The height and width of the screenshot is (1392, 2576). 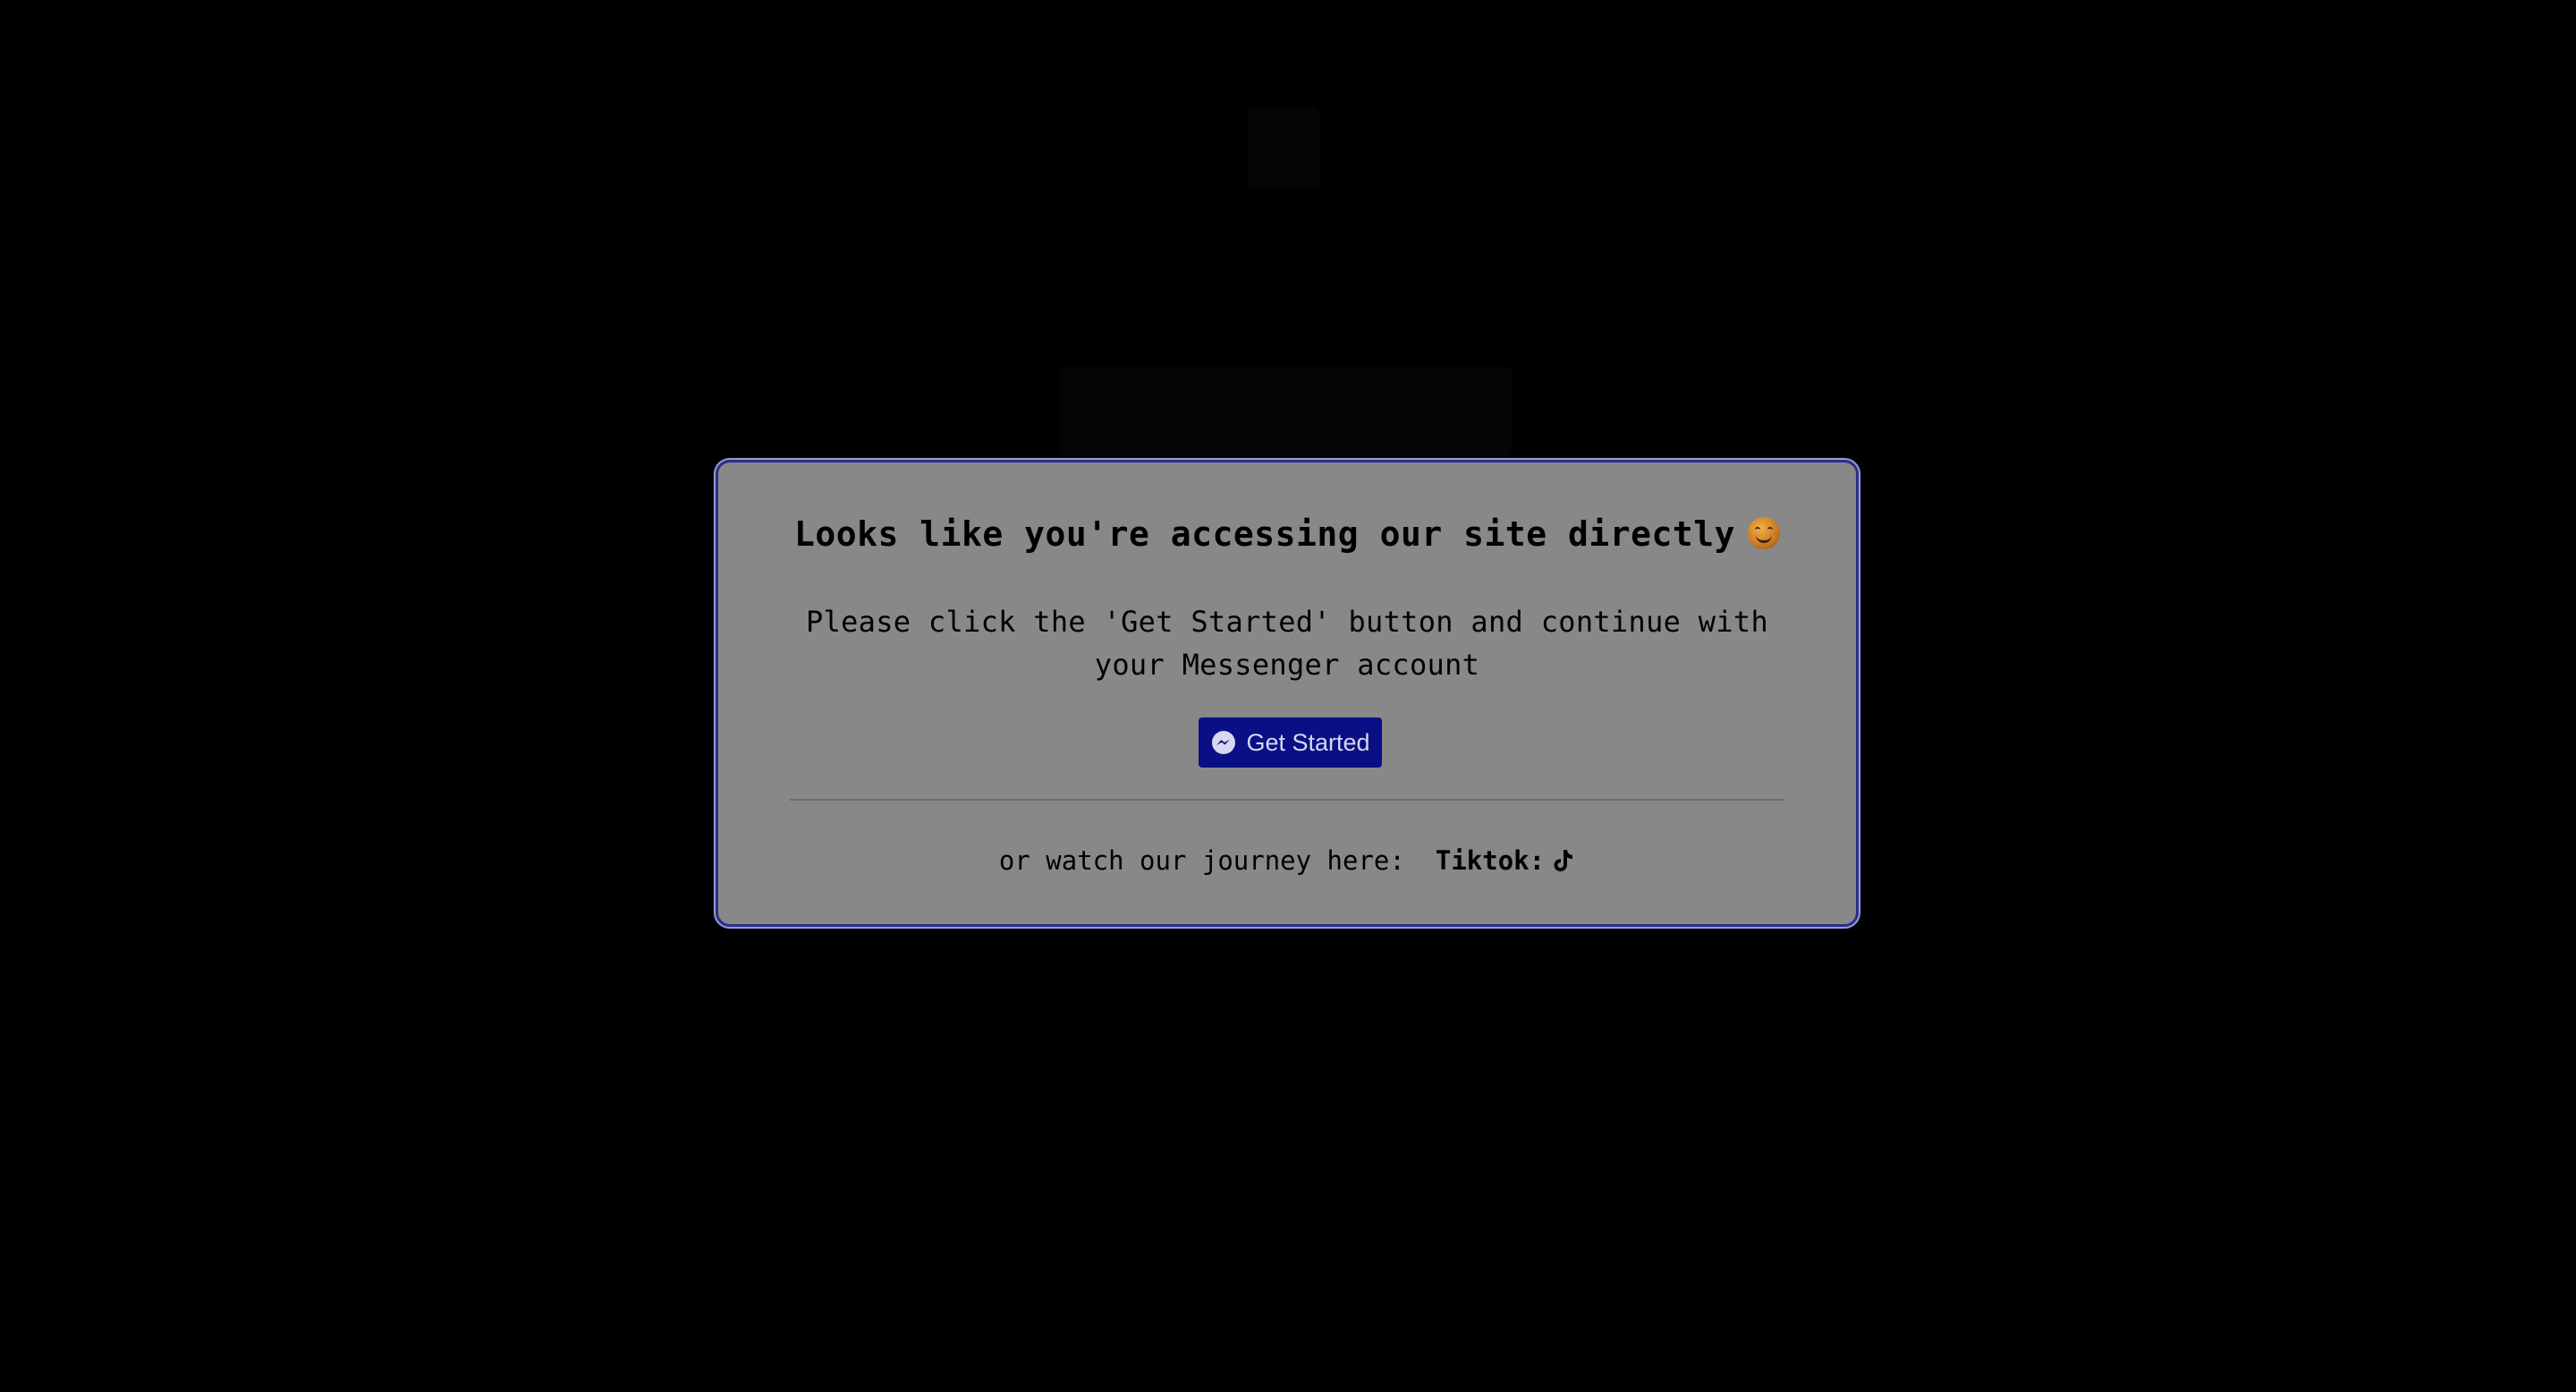 I want to click on messenger-icon, so click(x=1224, y=742).